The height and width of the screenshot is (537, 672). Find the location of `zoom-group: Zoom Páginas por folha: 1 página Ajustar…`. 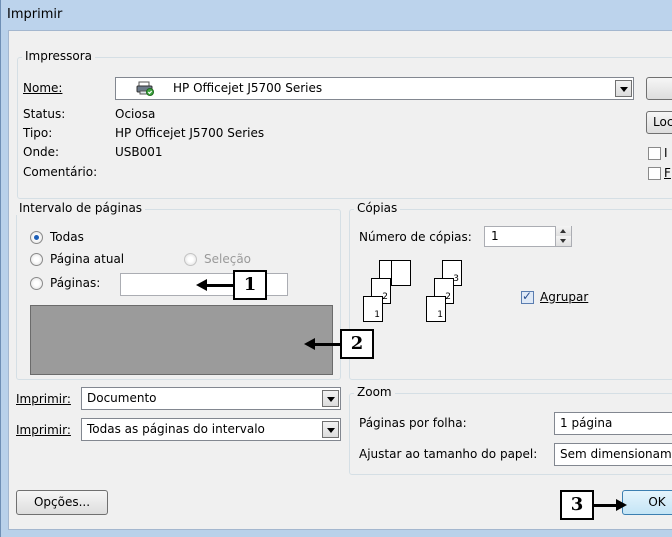

zoom-group: Zoom Páginas por folha: 1 página Ajustar… is located at coordinates (510, 430).